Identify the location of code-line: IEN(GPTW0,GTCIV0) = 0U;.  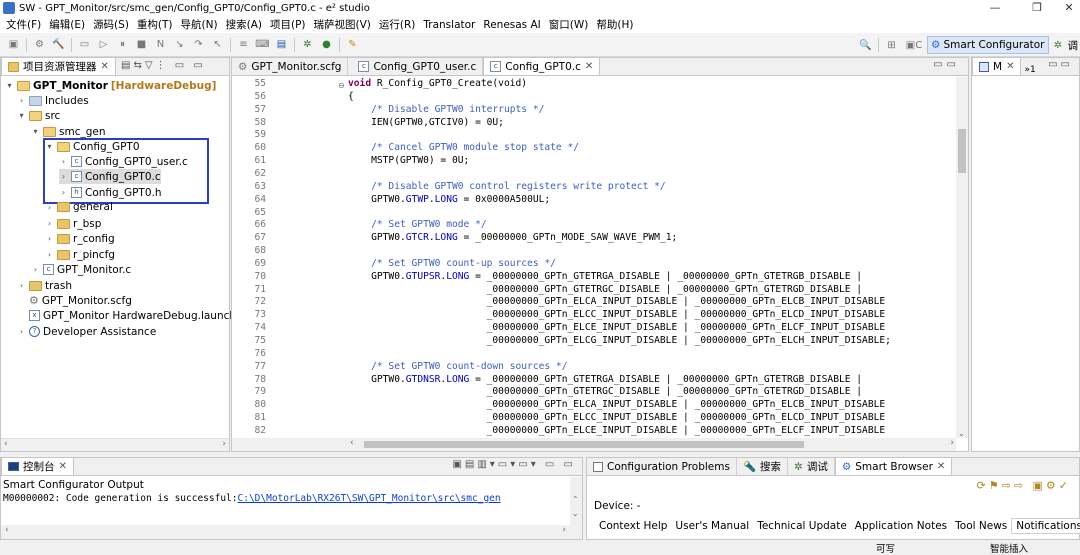
(426, 123).